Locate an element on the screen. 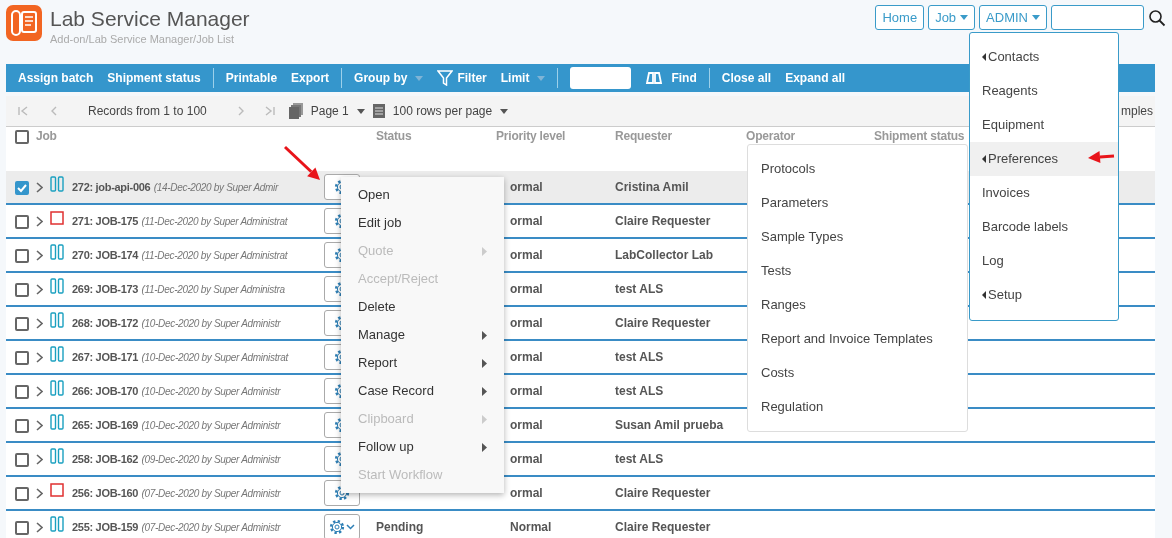 The width and height of the screenshot is (1172, 538). requester-text: Claire Requester is located at coordinates (663, 493).